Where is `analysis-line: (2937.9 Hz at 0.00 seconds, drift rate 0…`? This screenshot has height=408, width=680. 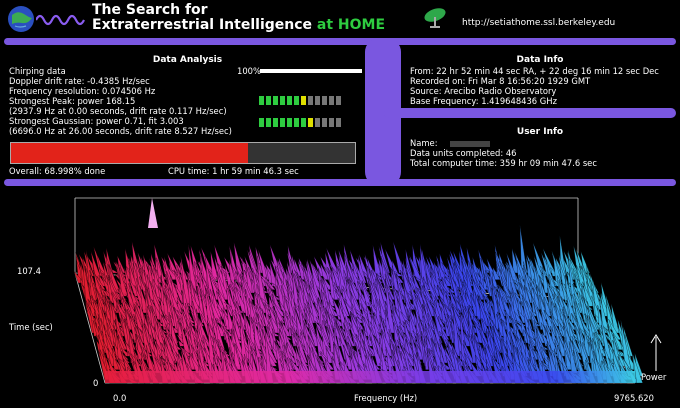
analysis-line: (2937.9 Hz at 0.00 seconds, drift rate 0… is located at coordinates (118, 111).